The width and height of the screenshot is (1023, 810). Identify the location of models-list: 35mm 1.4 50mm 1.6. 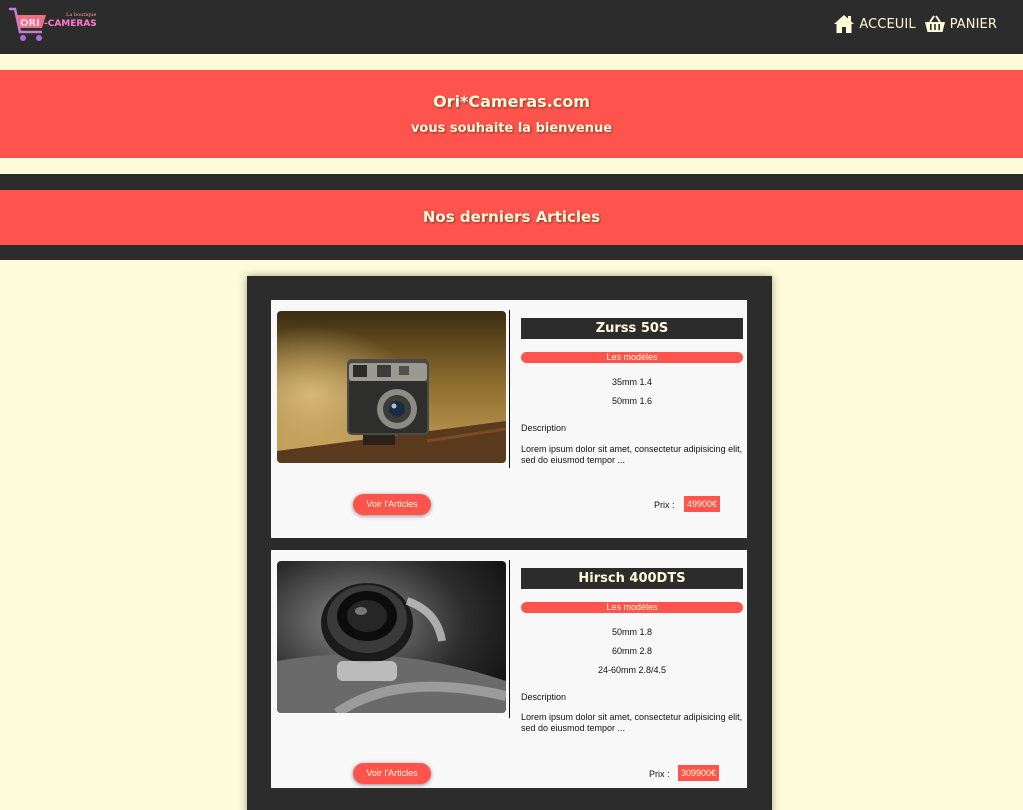
(632, 395).